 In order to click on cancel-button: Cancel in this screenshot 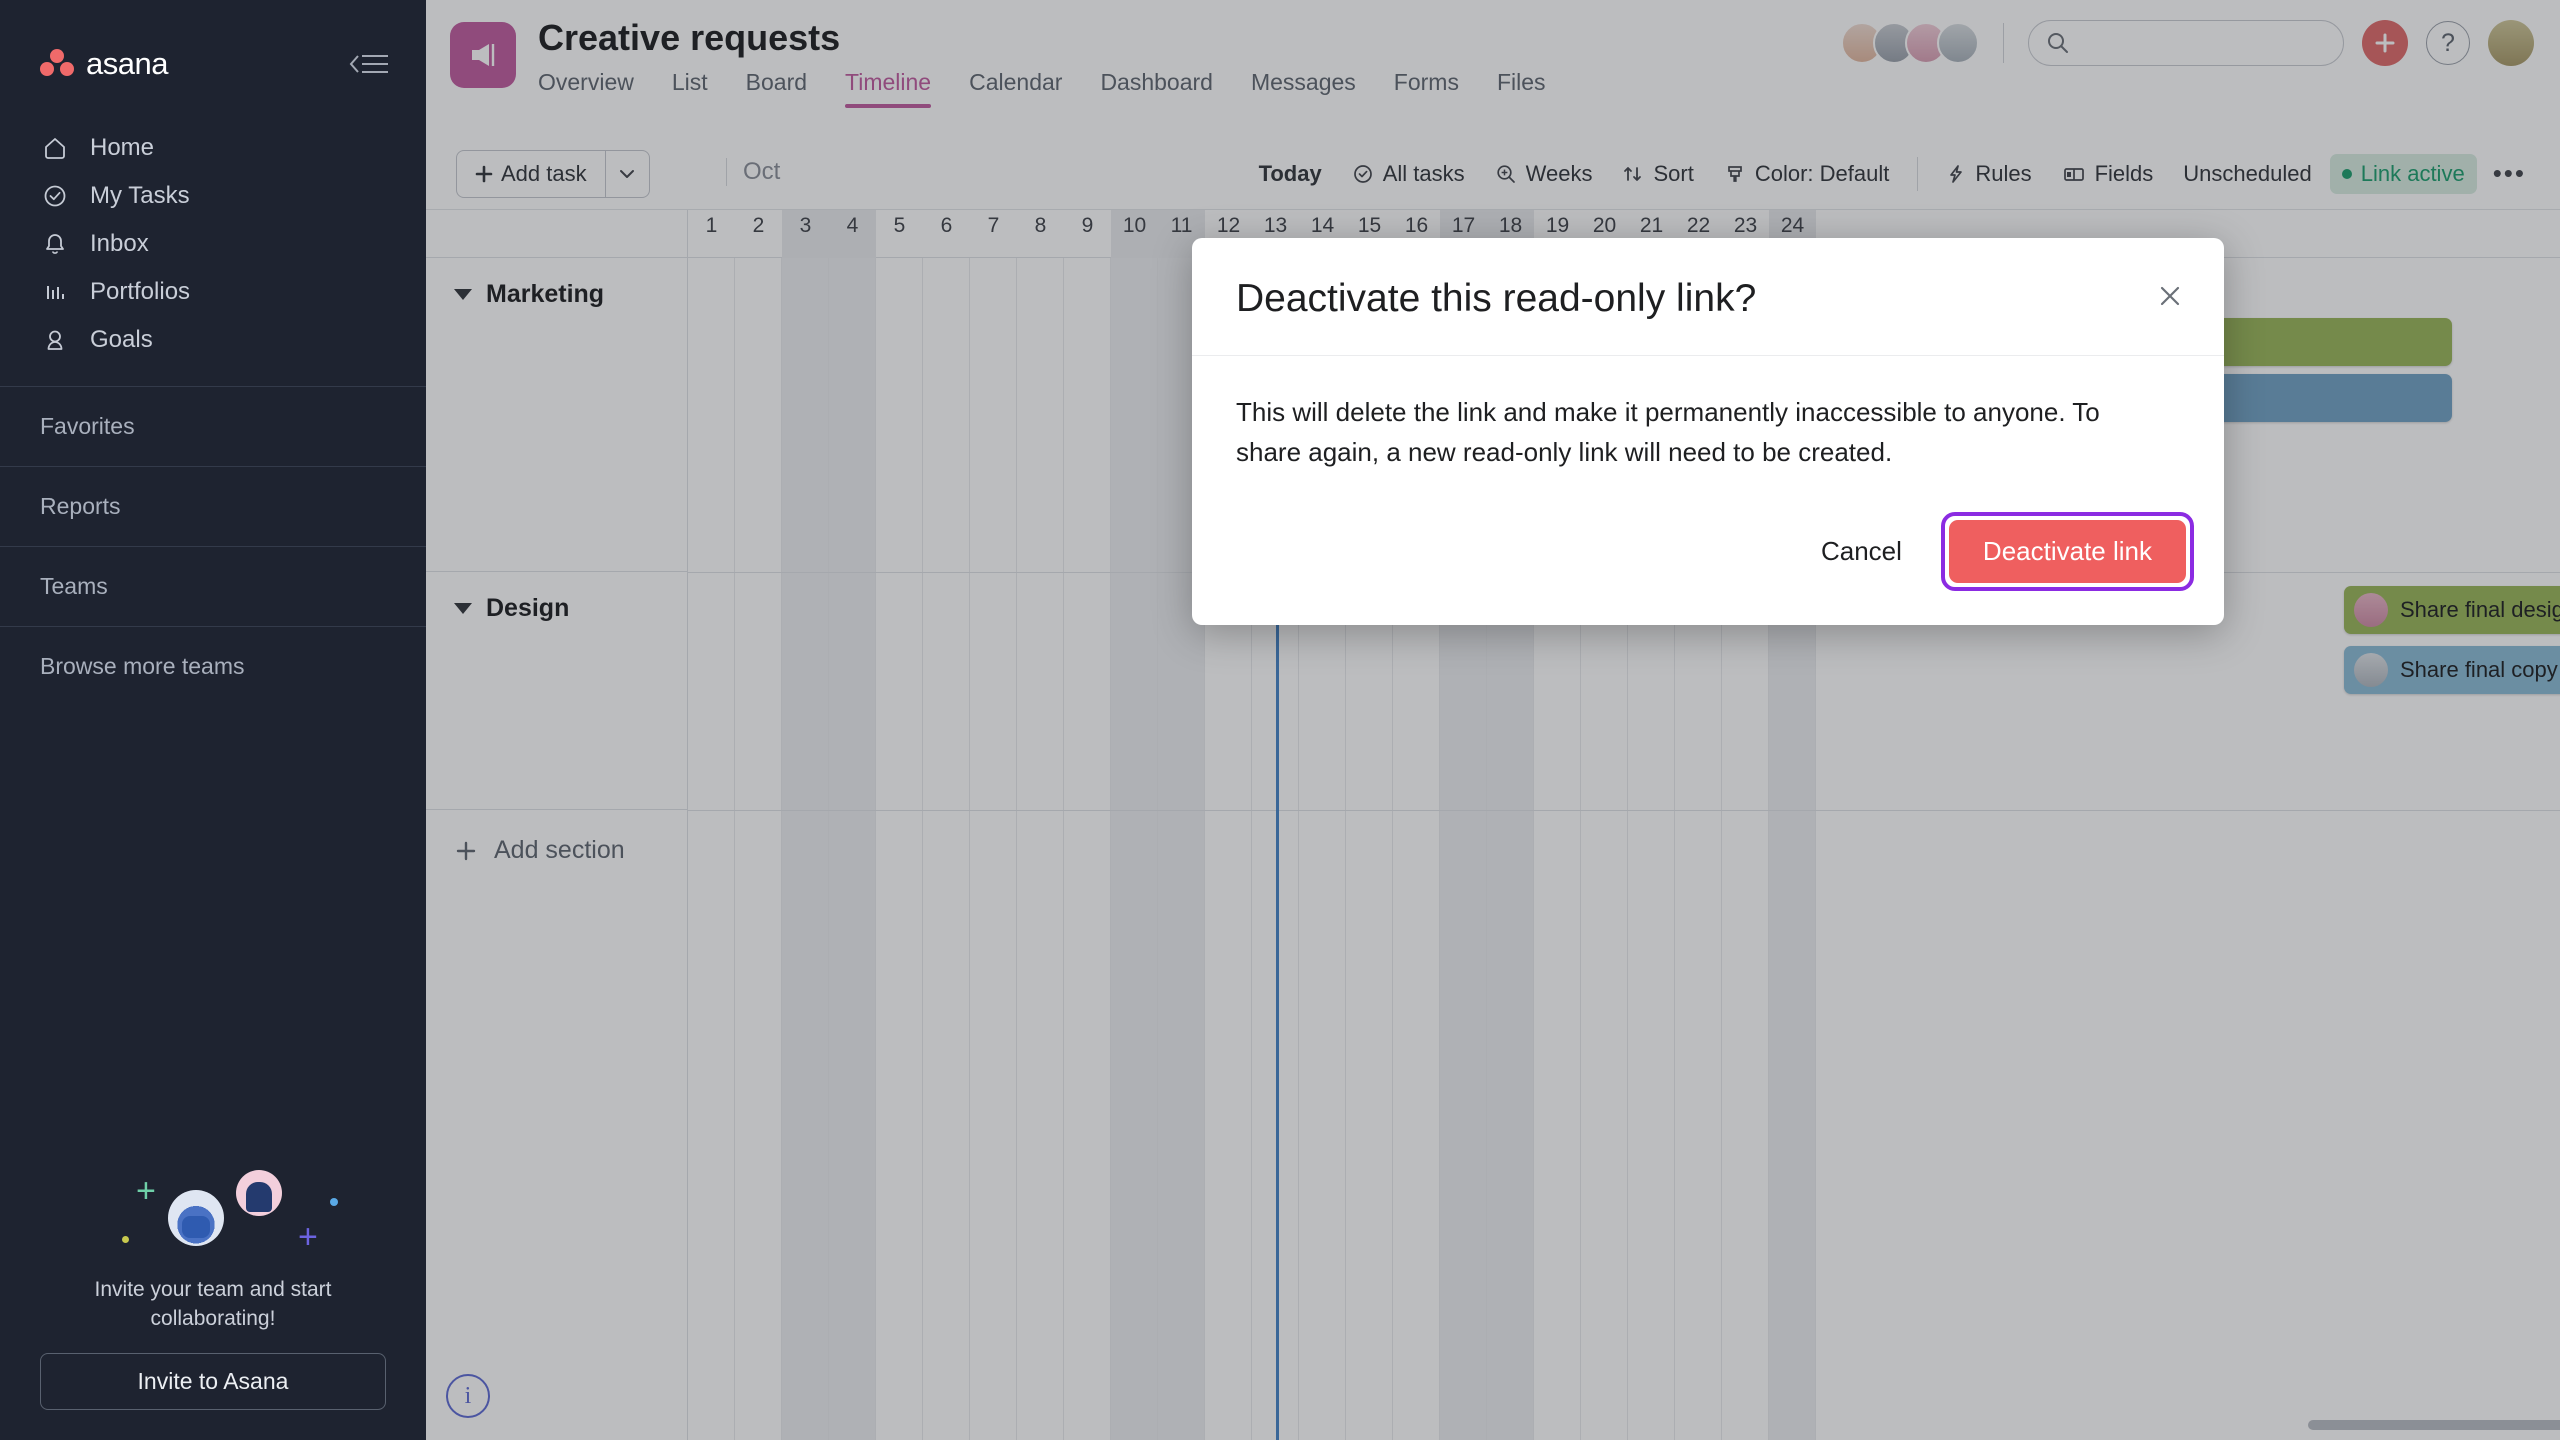, I will do `click(1861, 552)`.